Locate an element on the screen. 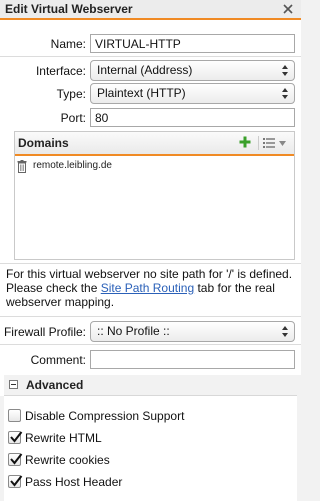 This screenshot has width=320, height=501. advanced-section-header: Advanced is located at coordinates (150, 385).